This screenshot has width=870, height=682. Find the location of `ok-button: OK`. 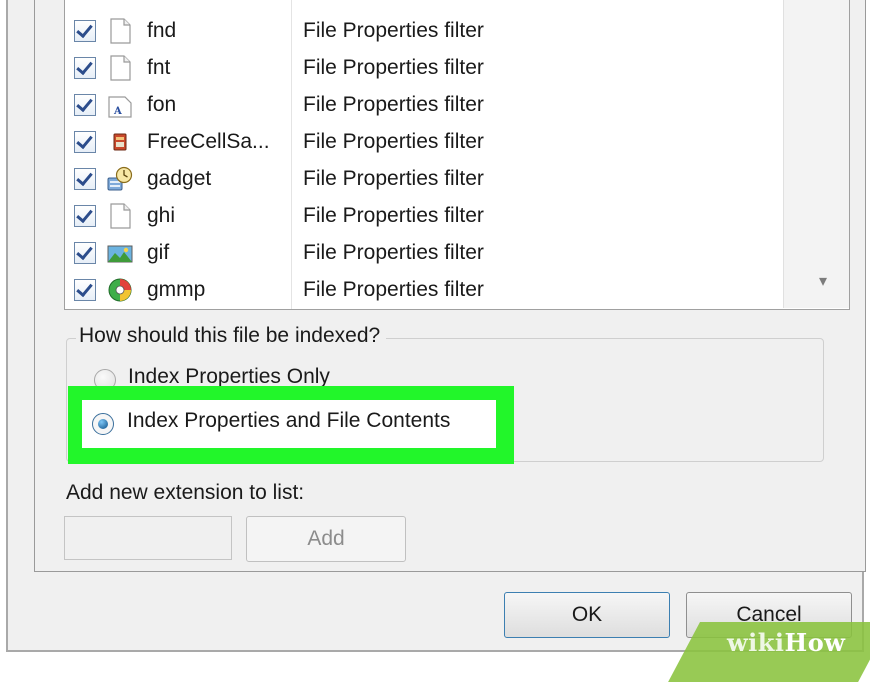

ok-button: OK is located at coordinates (587, 615).